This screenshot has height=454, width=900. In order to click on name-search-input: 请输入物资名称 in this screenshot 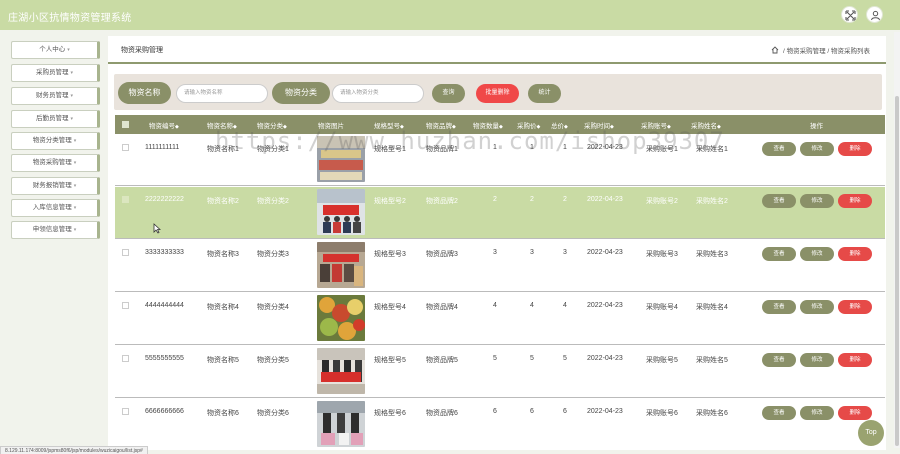, I will do `click(222, 93)`.